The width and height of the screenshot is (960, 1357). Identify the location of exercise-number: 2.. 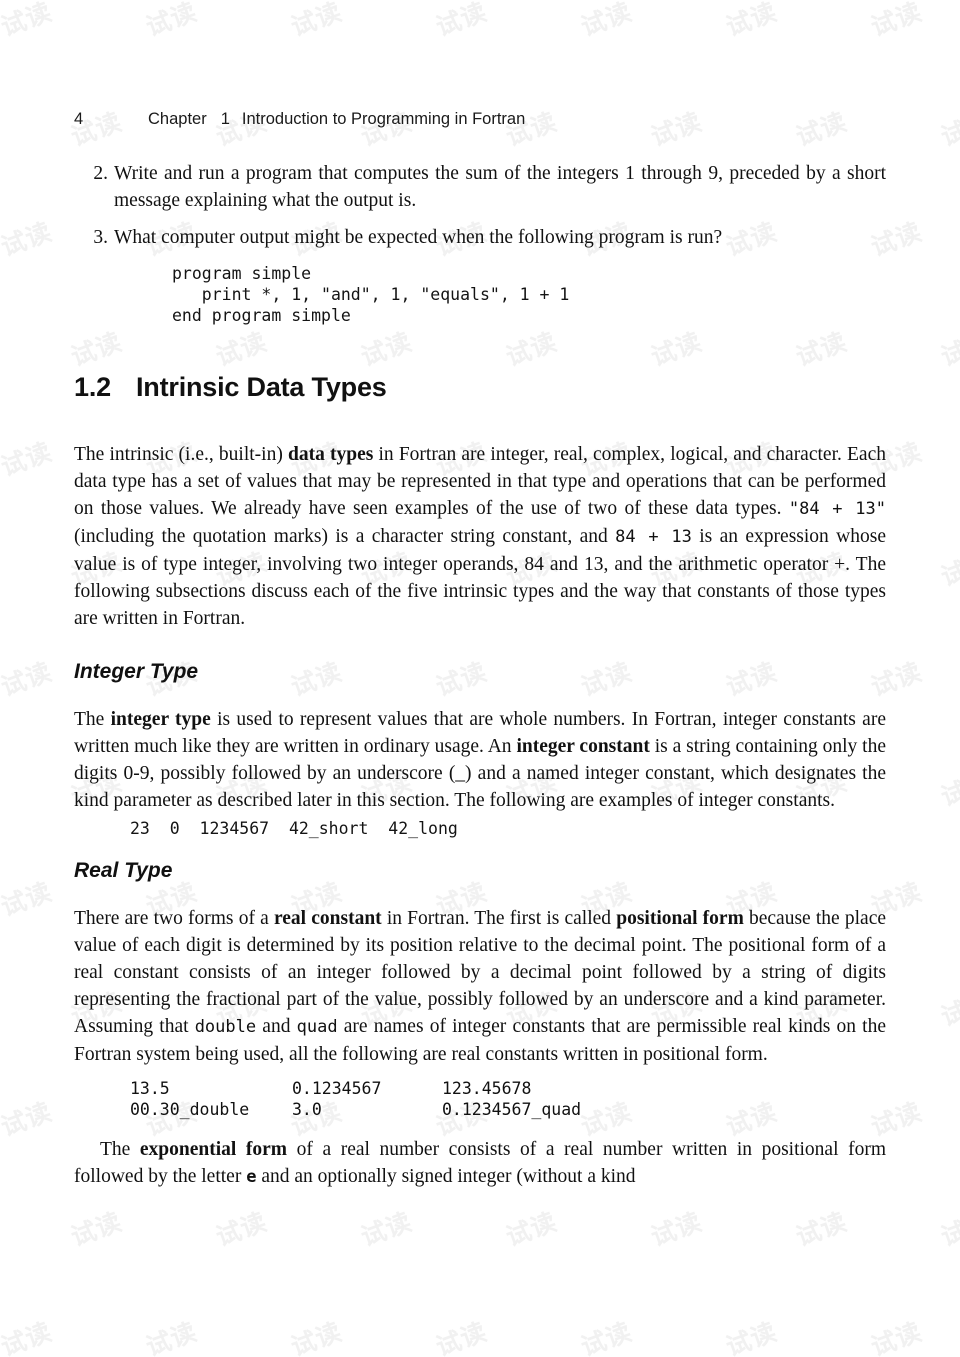
(100, 173).